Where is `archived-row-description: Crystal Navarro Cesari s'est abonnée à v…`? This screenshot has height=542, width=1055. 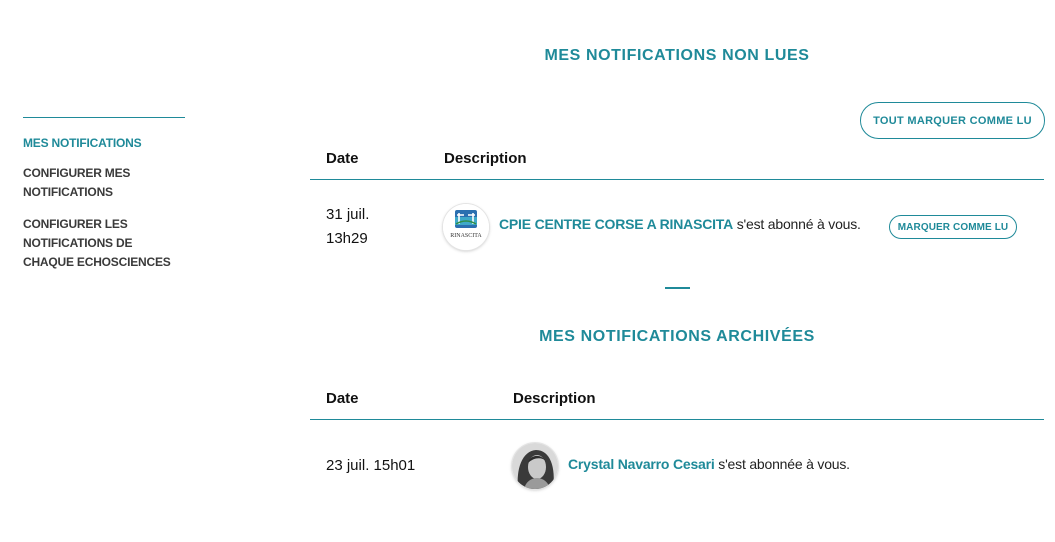 archived-row-description: Crystal Navarro Cesari s'est abonnée à v… is located at coordinates (709, 464).